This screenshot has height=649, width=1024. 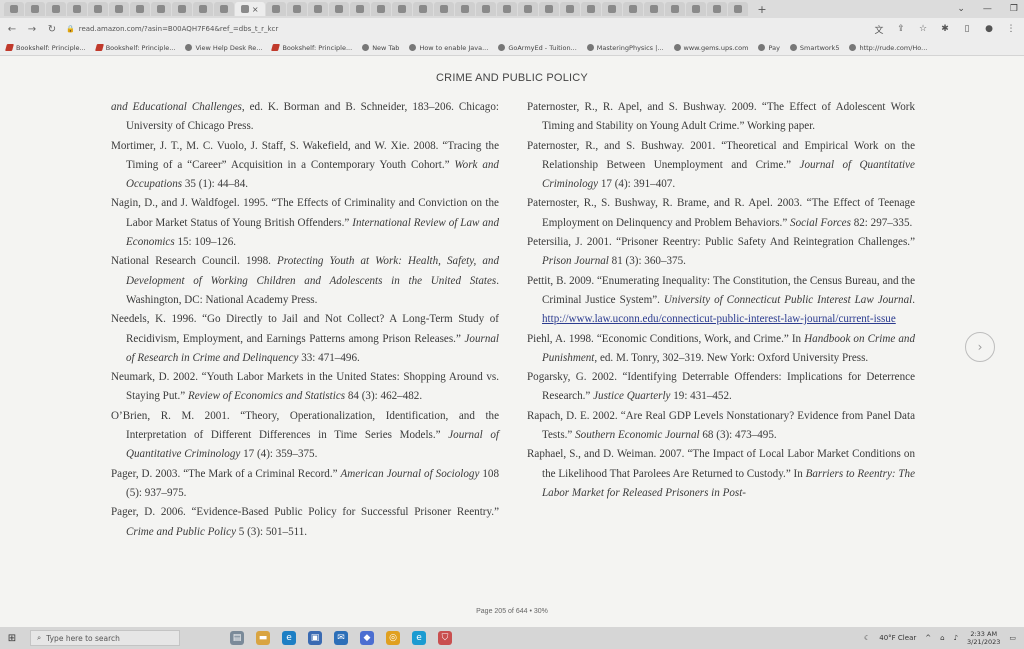 I want to click on share-icon: ⇪, so click(x=901, y=29).